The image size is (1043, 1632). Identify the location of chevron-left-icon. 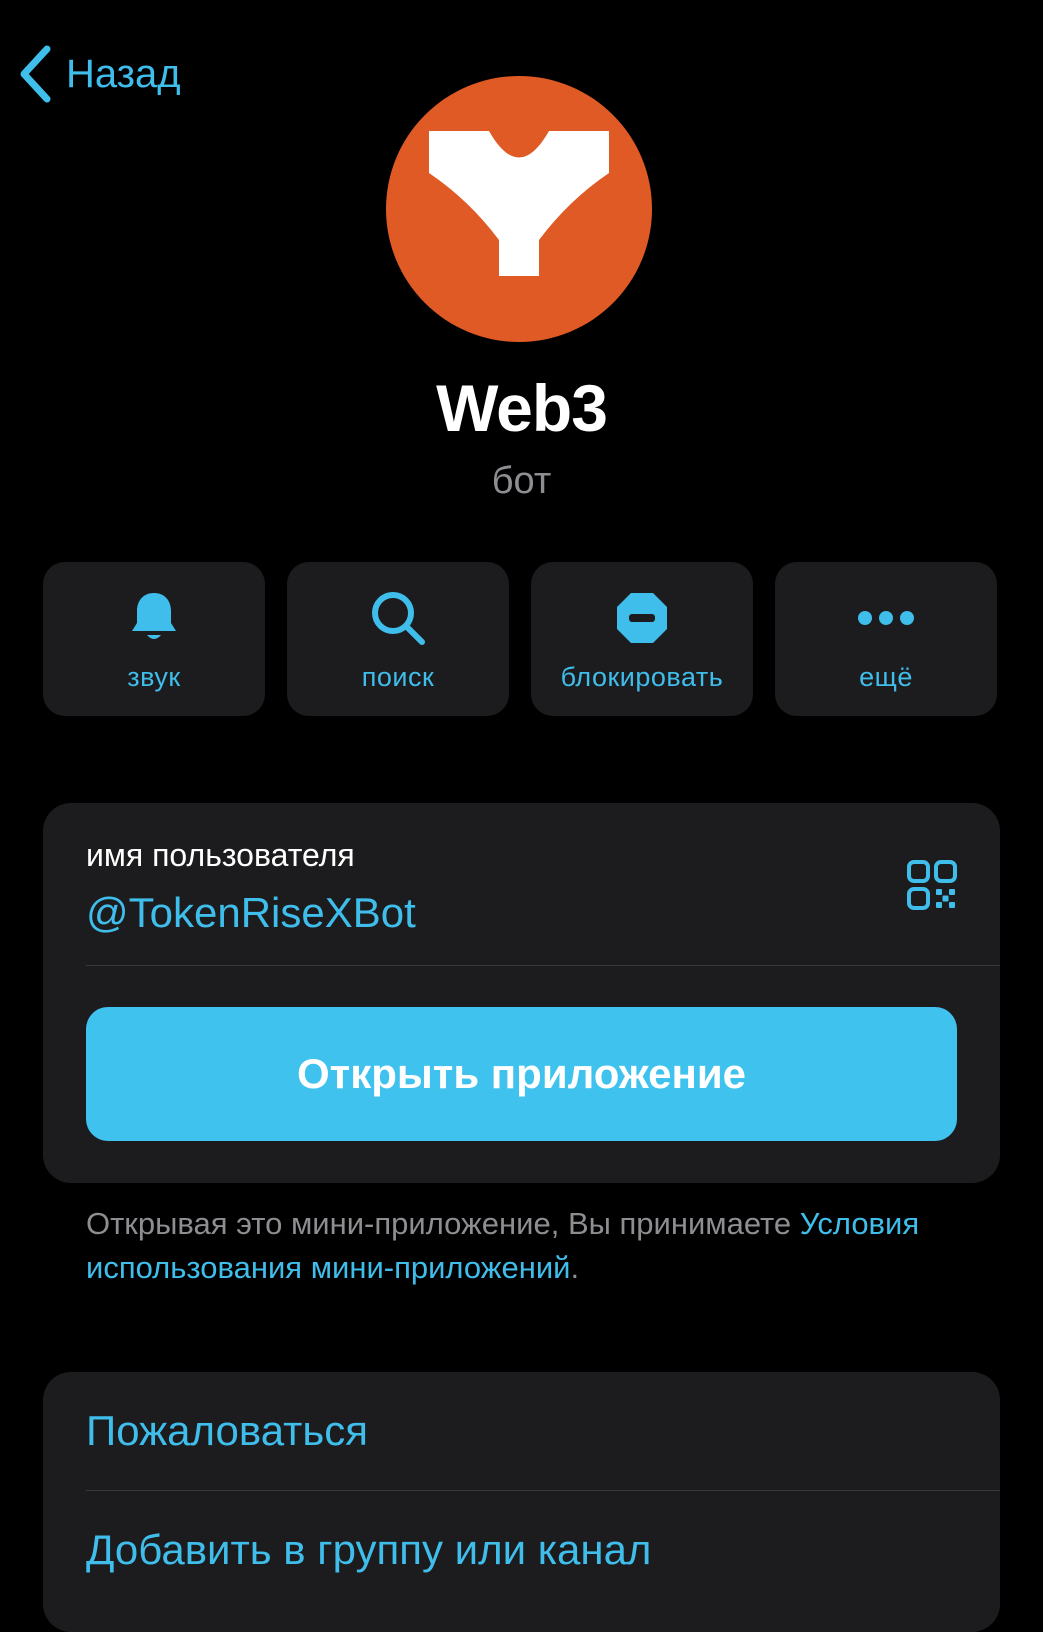
(35, 74).